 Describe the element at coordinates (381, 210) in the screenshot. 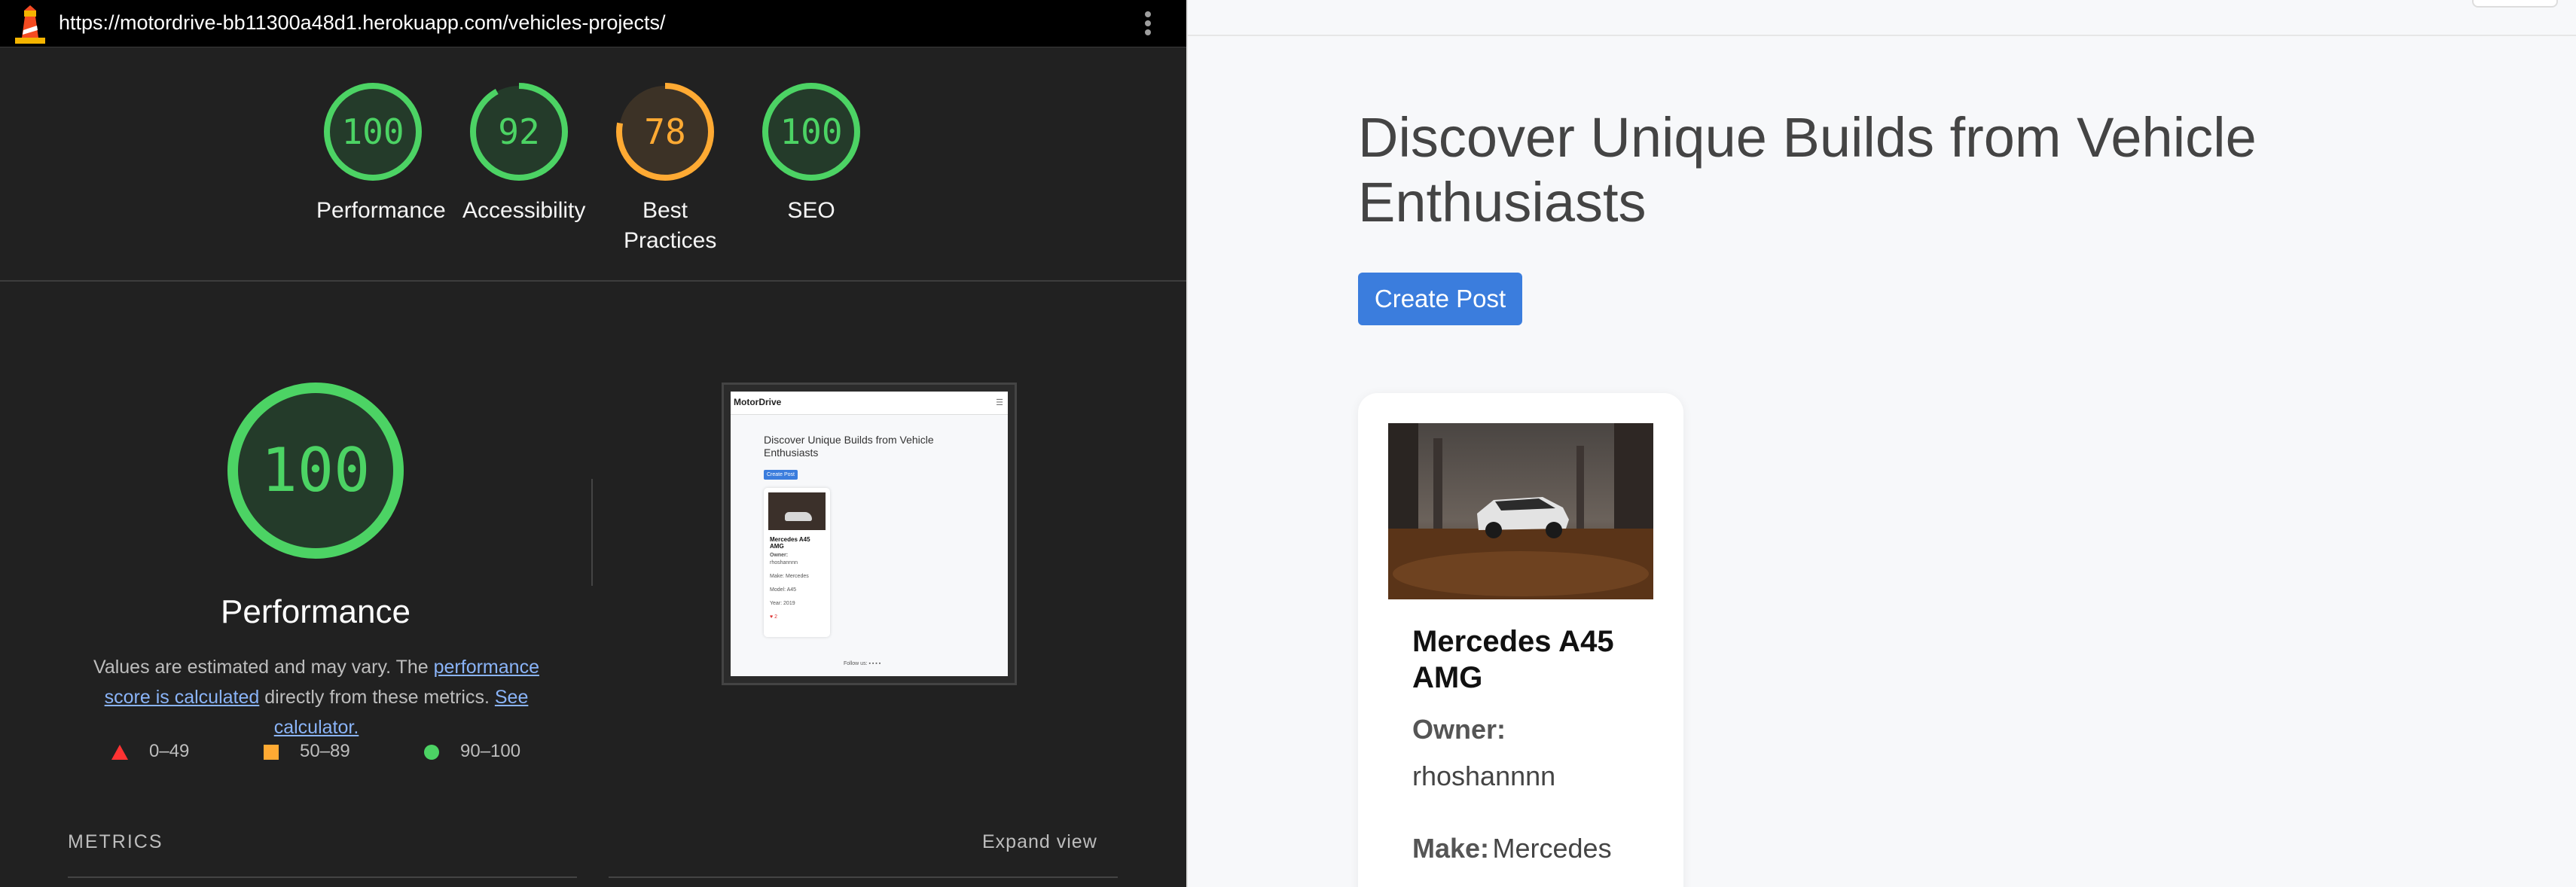

I see `gauge-label: Performance` at that location.